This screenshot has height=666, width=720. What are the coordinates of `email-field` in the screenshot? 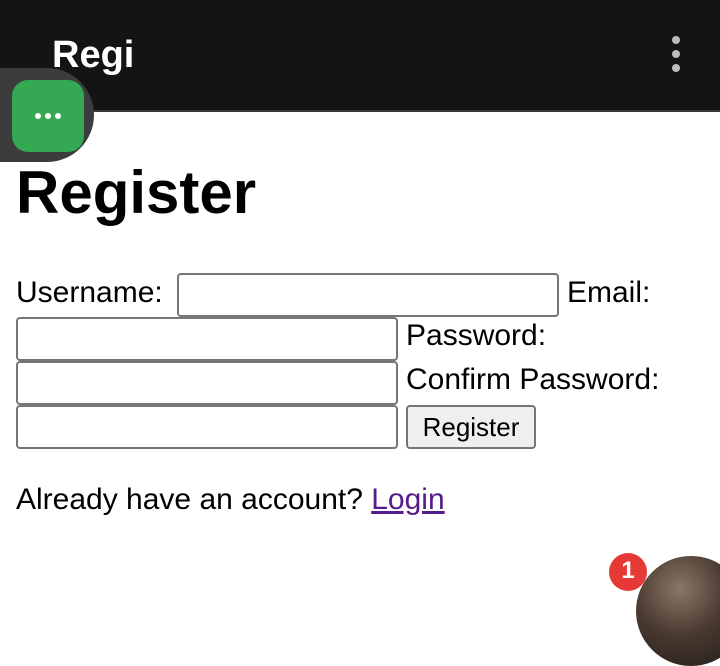 It's located at (207, 339).